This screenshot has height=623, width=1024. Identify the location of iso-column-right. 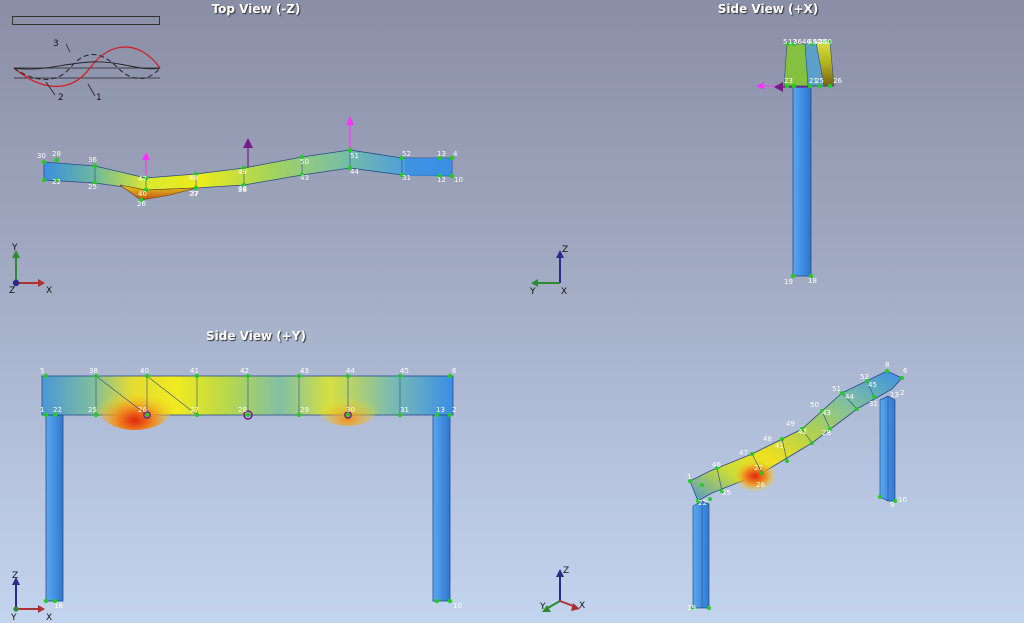
(887, 448).